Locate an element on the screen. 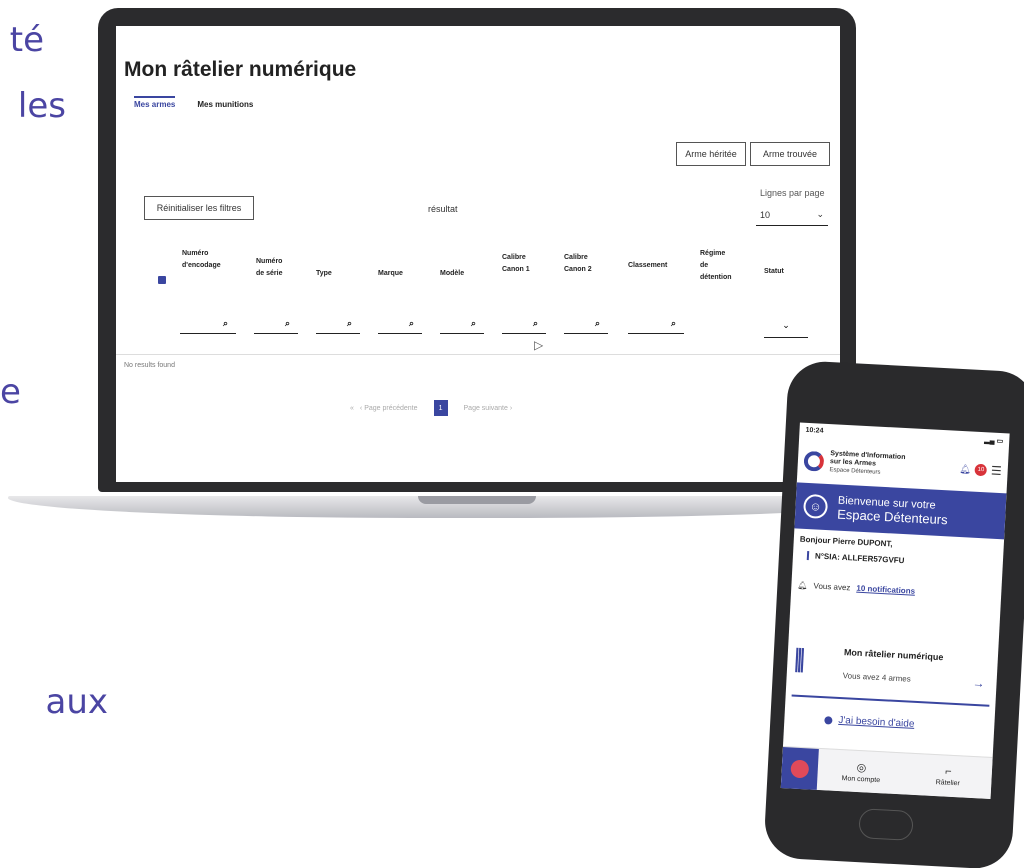  column-header: Marque is located at coordinates (390, 274).